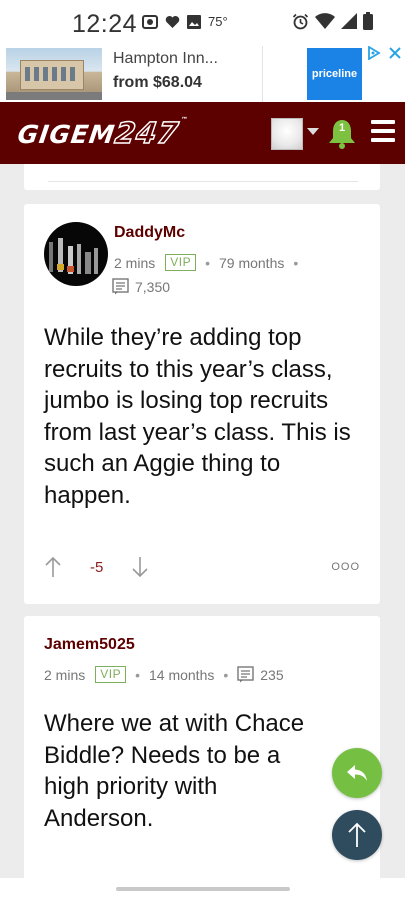  What do you see at coordinates (97, 567) in the screenshot?
I see `vote-score: -5` at bounding box center [97, 567].